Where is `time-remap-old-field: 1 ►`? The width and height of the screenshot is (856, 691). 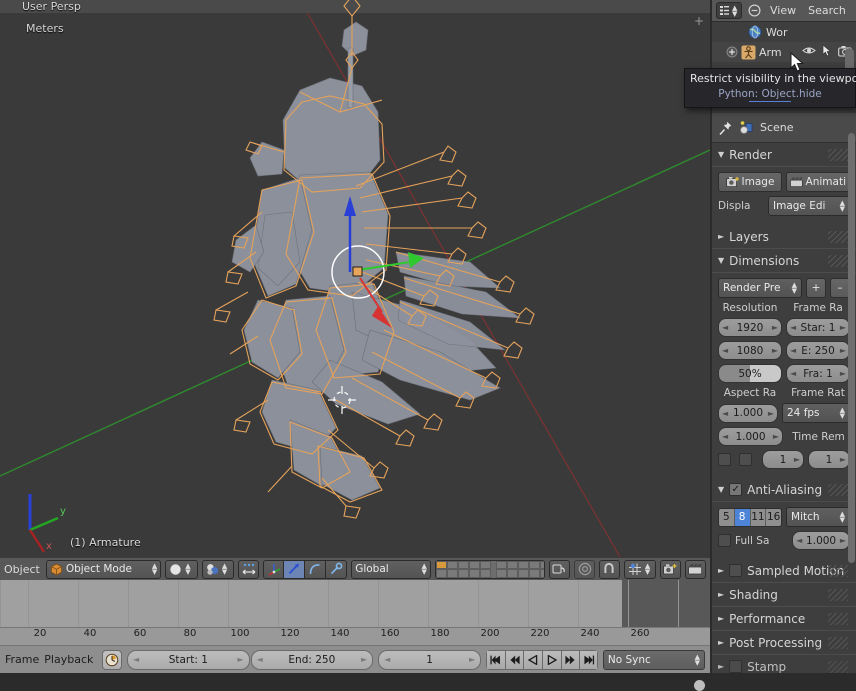 time-remap-old-field: 1 ► is located at coordinates (783, 459).